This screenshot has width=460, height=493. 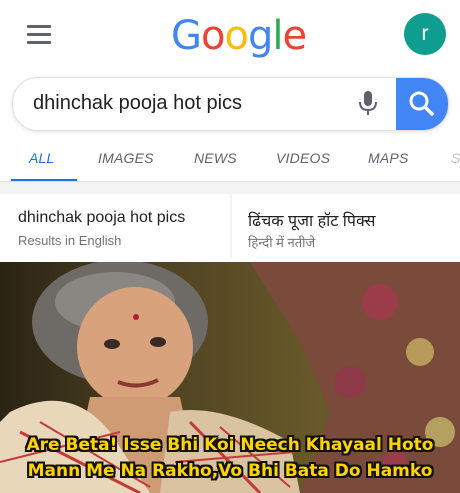 I want to click on app-header: Google r, so click(x=230, y=35).